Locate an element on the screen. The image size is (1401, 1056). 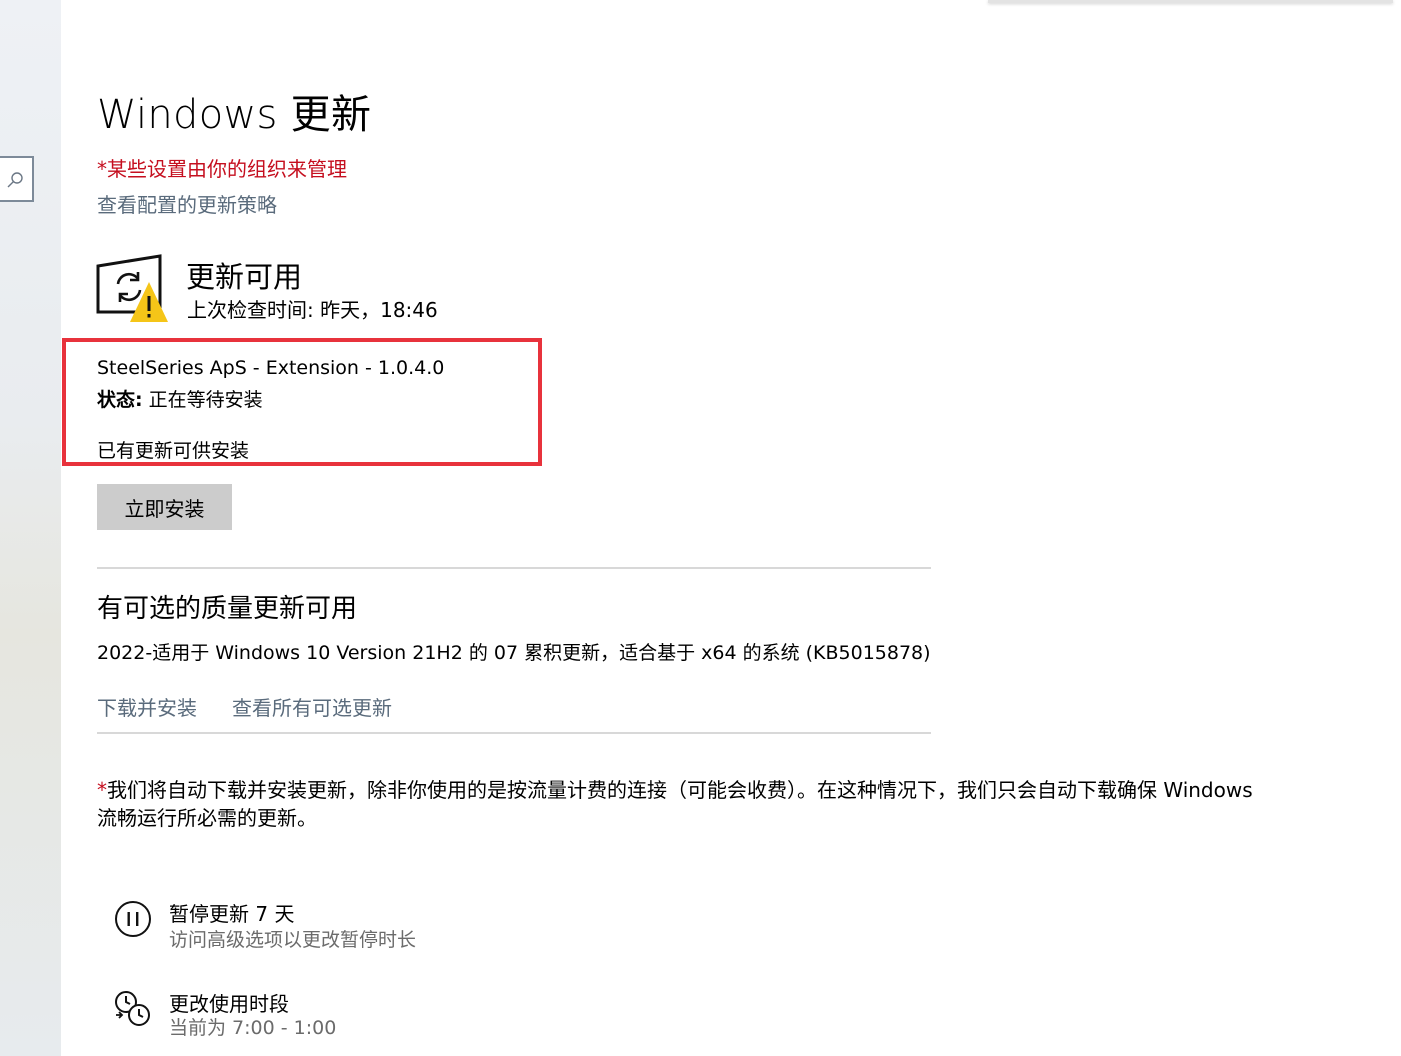
view-policies-link: 查看配置的更新策略 is located at coordinates (187, 203).